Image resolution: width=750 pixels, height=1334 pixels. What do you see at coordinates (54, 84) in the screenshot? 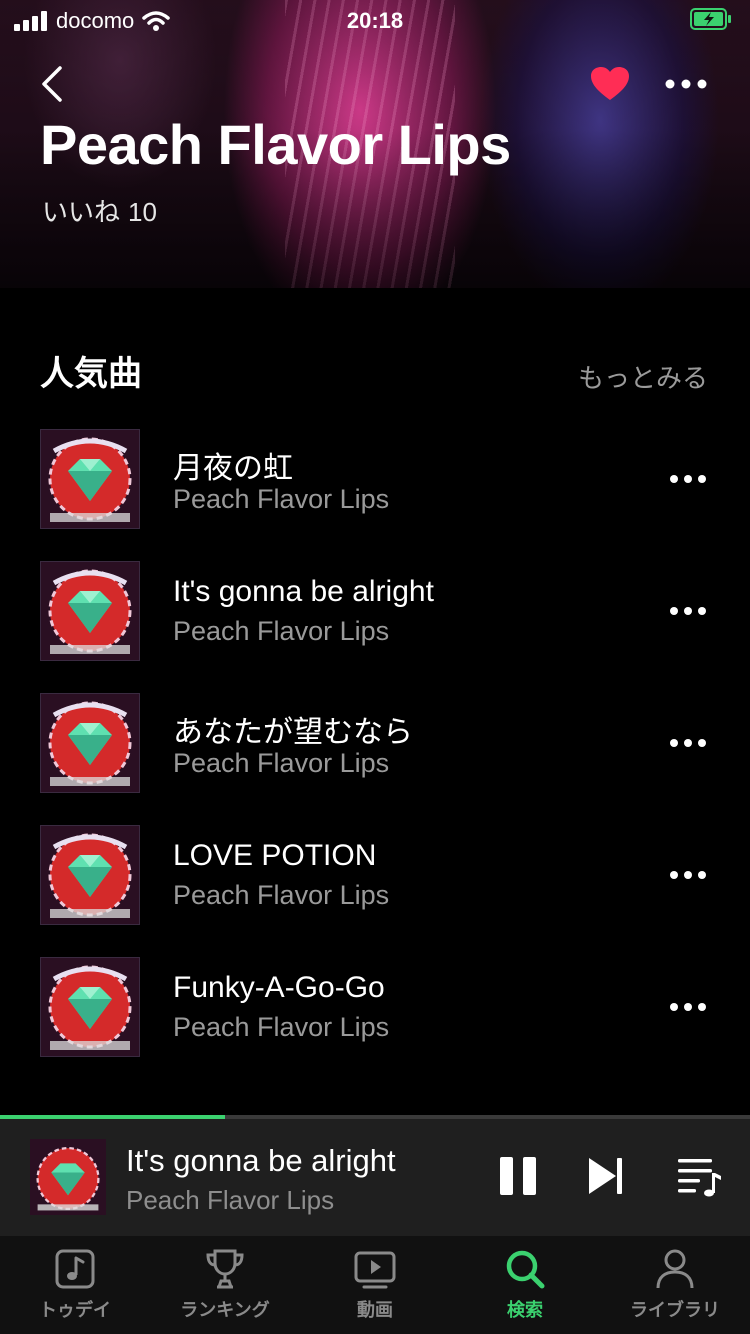
I see `back-icon` at bounding box center [54, 84].